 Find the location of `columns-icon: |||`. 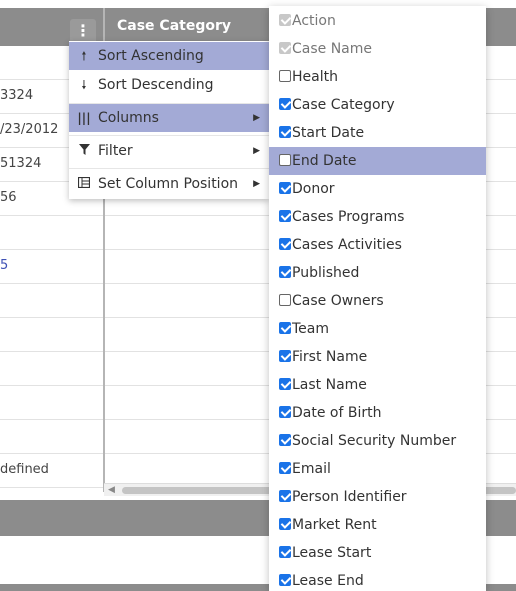

columns-icon: ||| is located at coordinates (84, 118).